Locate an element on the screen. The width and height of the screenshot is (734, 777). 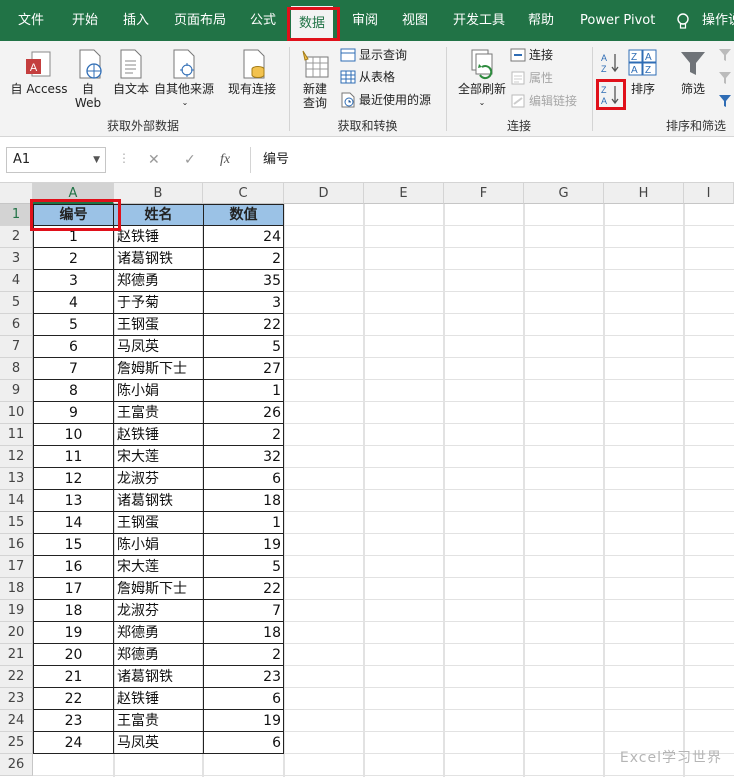
table-cell: 8 is located at coordinates (73, 391).